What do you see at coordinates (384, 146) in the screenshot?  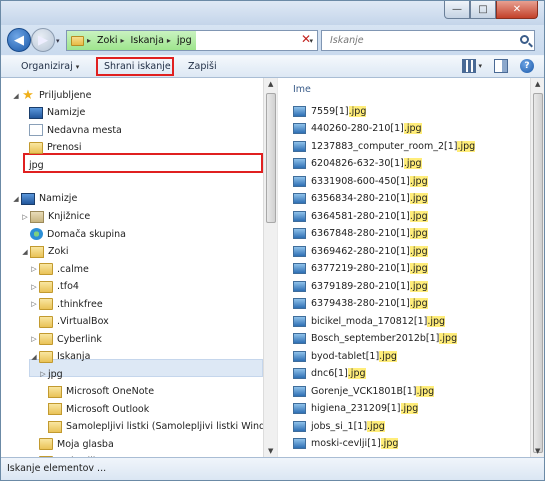 I see `file-item: 1237883_computer_room_2[1].jpg` at bounding box center [384, 146].